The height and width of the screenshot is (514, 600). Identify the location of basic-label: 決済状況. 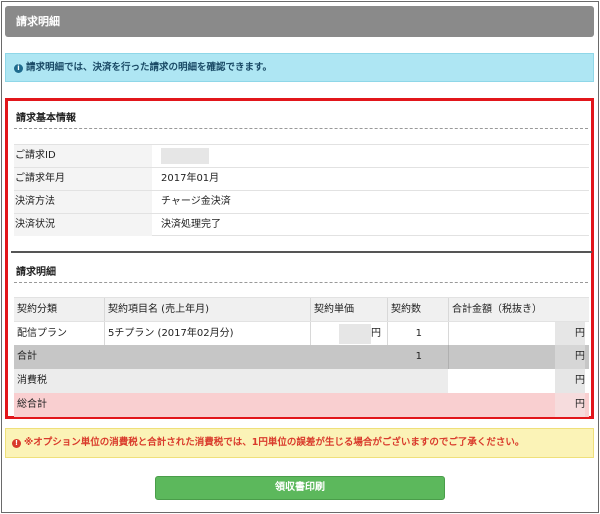
(83, 225).